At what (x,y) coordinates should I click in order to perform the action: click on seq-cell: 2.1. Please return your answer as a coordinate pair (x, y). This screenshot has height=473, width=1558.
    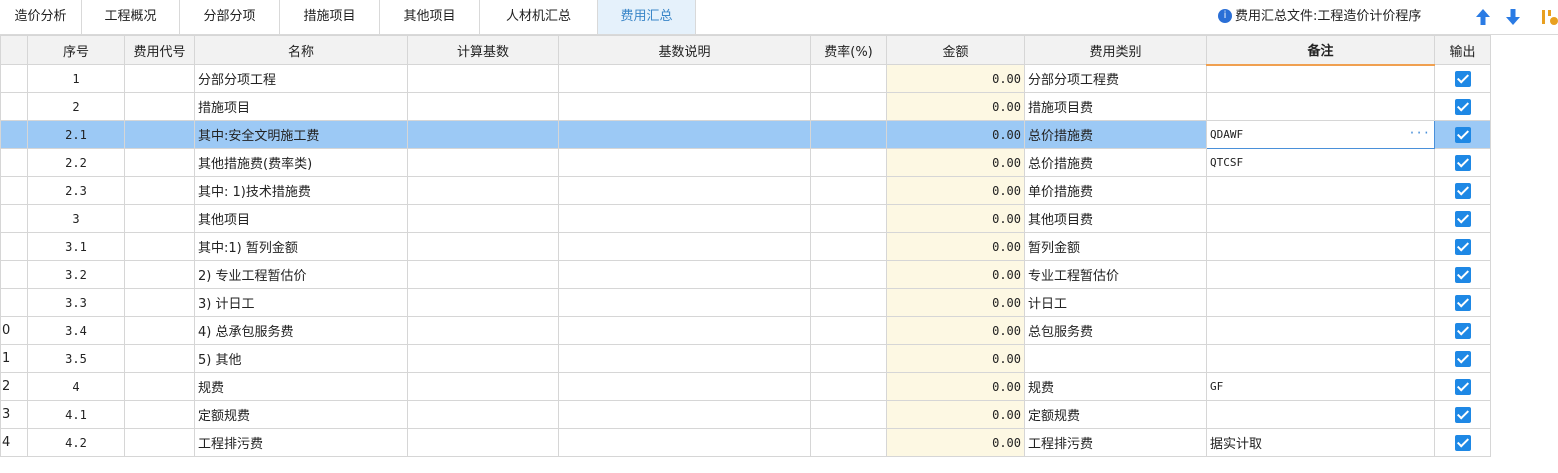
    Looking at the image, I should click on (76, 134).